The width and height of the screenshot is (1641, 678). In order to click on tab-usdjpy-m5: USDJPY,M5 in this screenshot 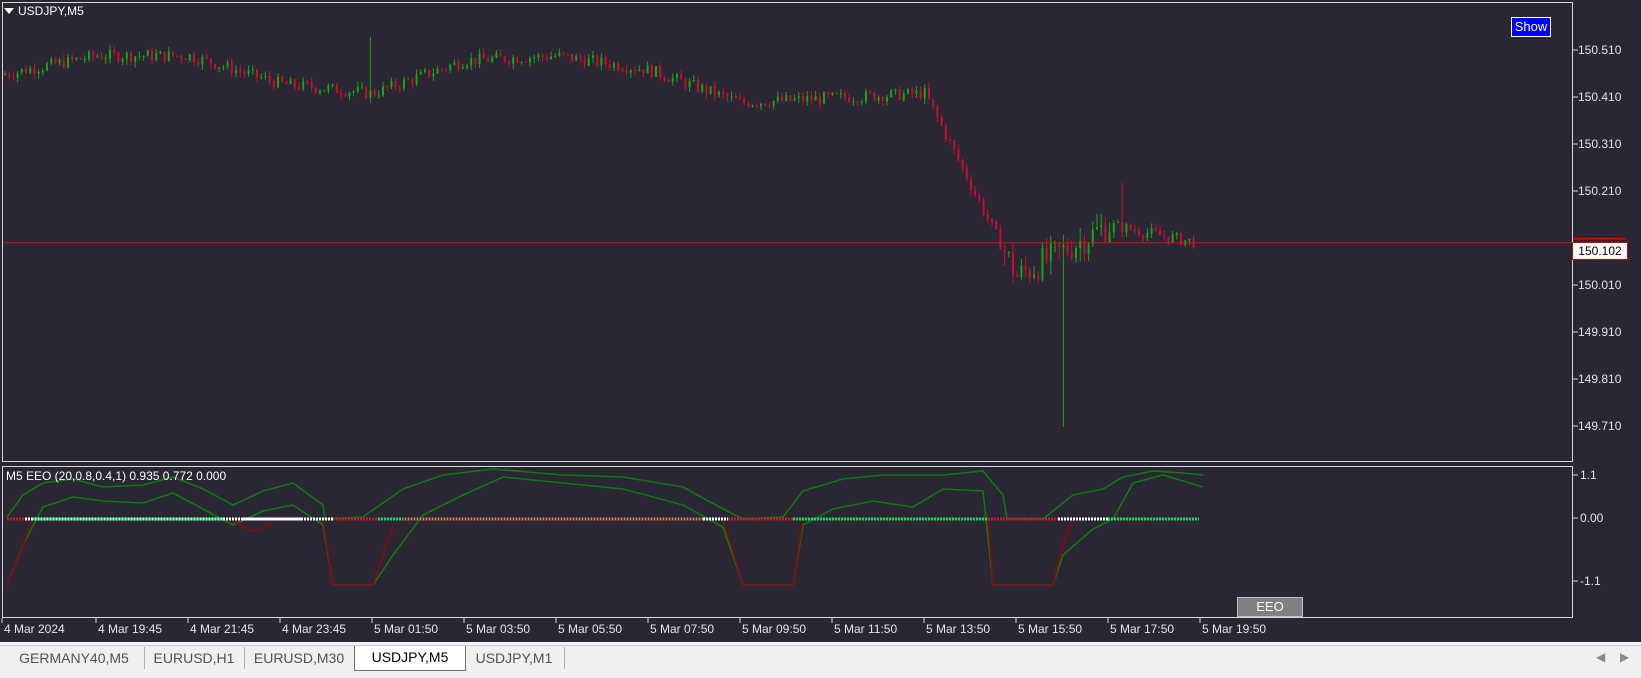, I will do `click(410, 658)`.